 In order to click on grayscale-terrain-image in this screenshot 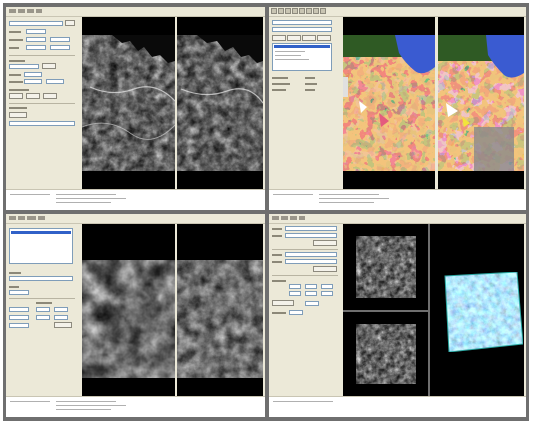, I will do `click(220, 103)`.